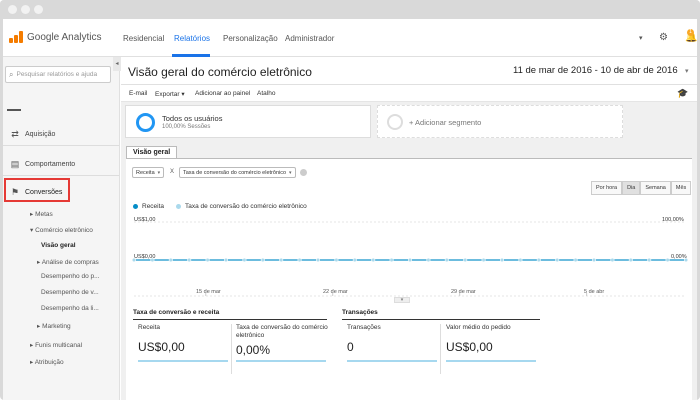 This screenshot has width=700, height=400. What do you see at coordinates (641, 38) in the screenshot?
I see `account-dropdown-icon: ▾` at bounding box center [641, 38].